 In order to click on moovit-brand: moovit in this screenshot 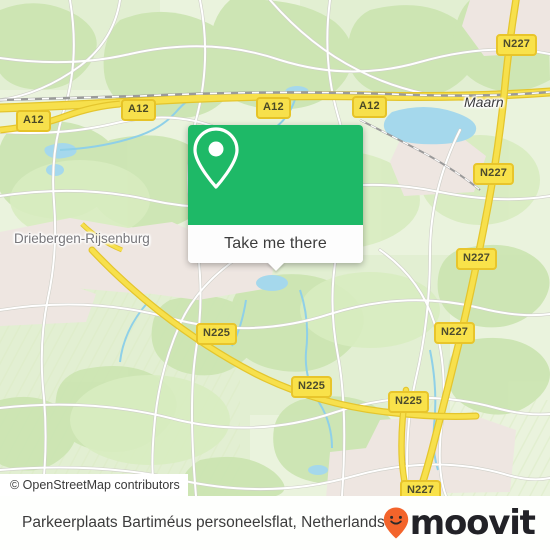, I will do `click(459, 523)`.